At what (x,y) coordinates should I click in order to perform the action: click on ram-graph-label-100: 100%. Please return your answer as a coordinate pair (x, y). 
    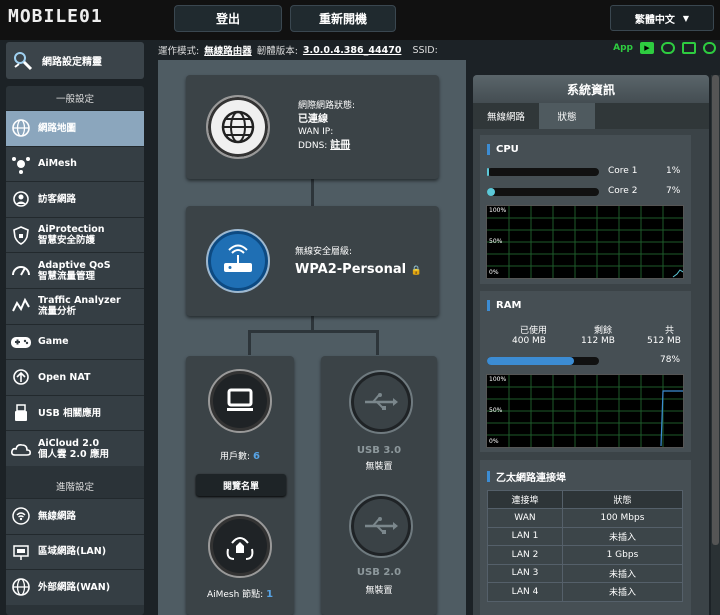
    Looking at the image, I should click on (498, 379).